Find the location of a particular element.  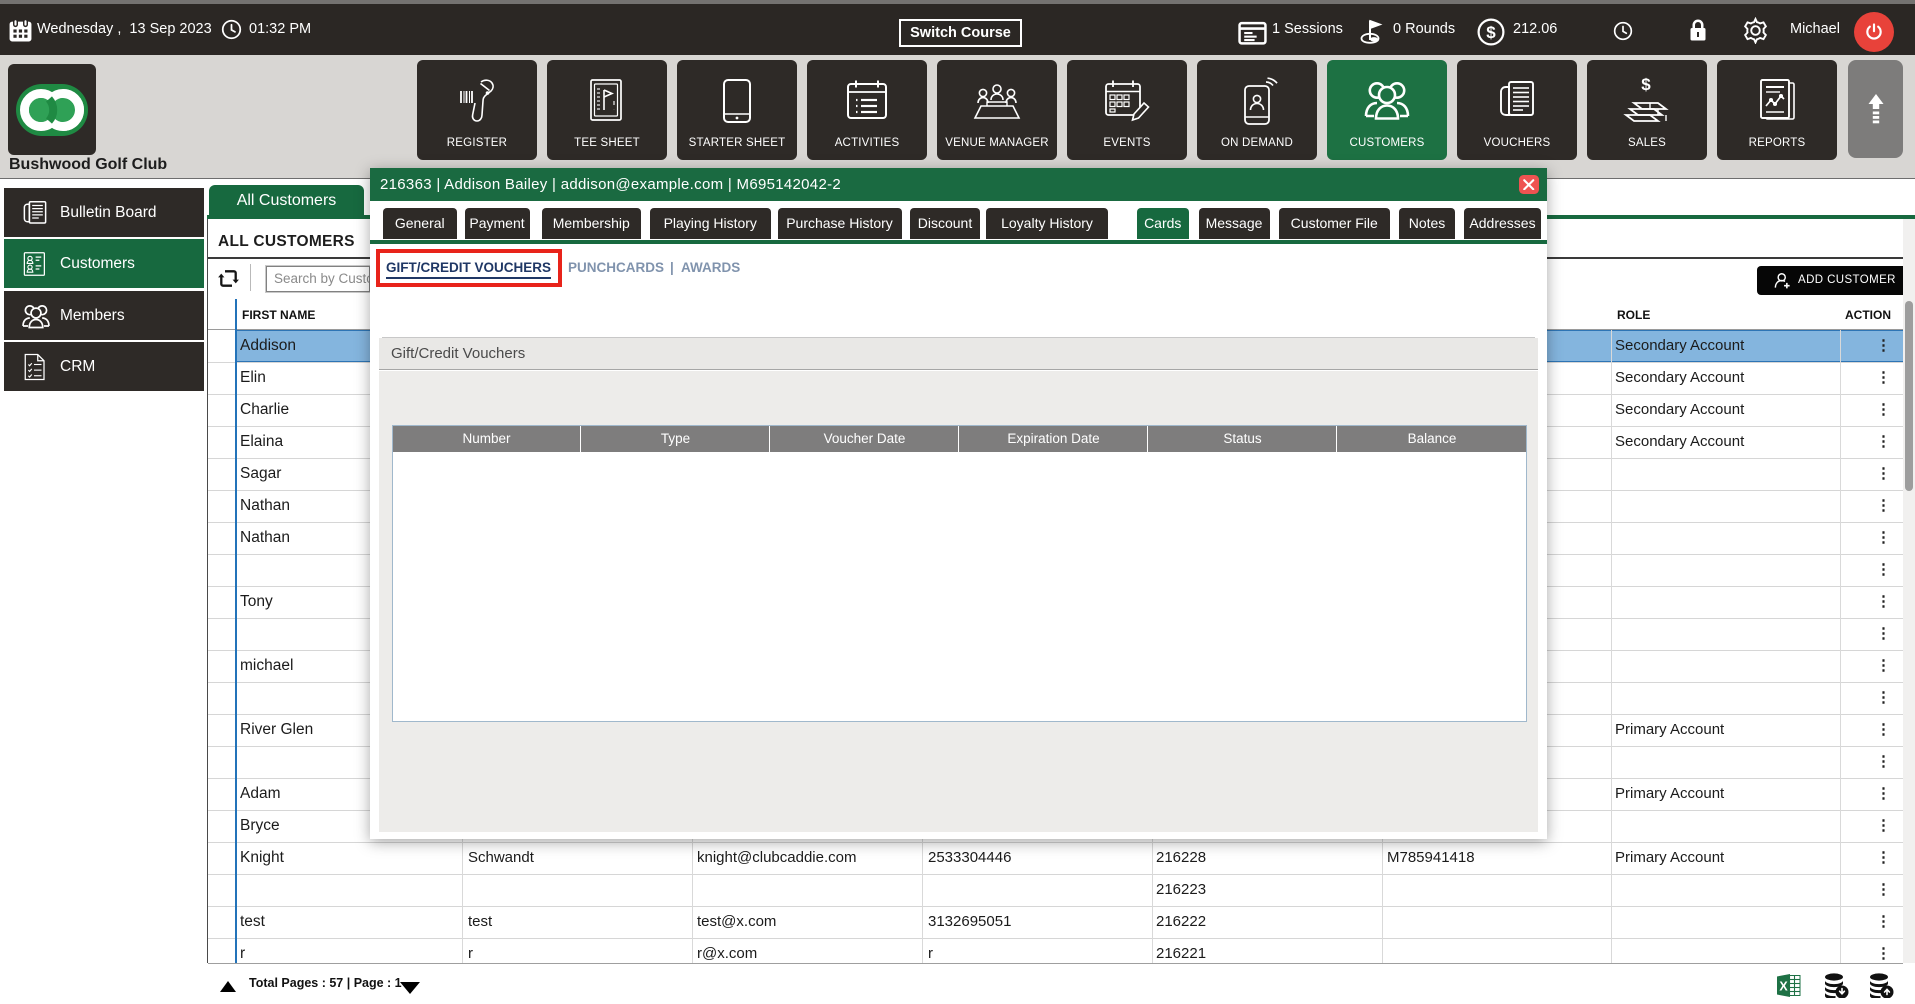

svg-text: X is located at coordinates (1783, 987).